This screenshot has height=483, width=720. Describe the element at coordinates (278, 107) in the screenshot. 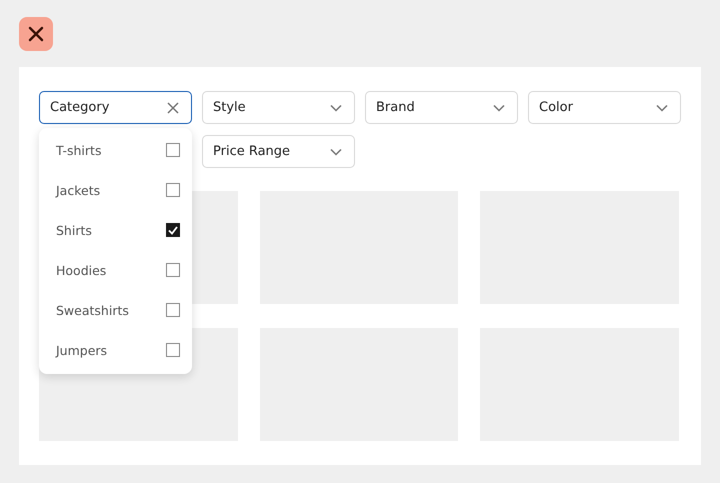

I see `filter-dropdown: Style` at that location.